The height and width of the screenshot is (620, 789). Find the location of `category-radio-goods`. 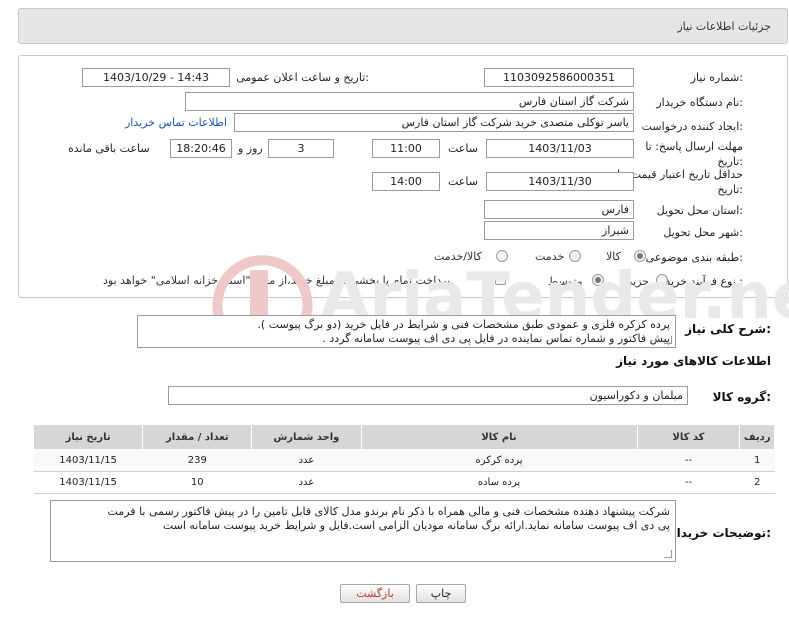

category-radio-goods is located at coordinates (640, 256).